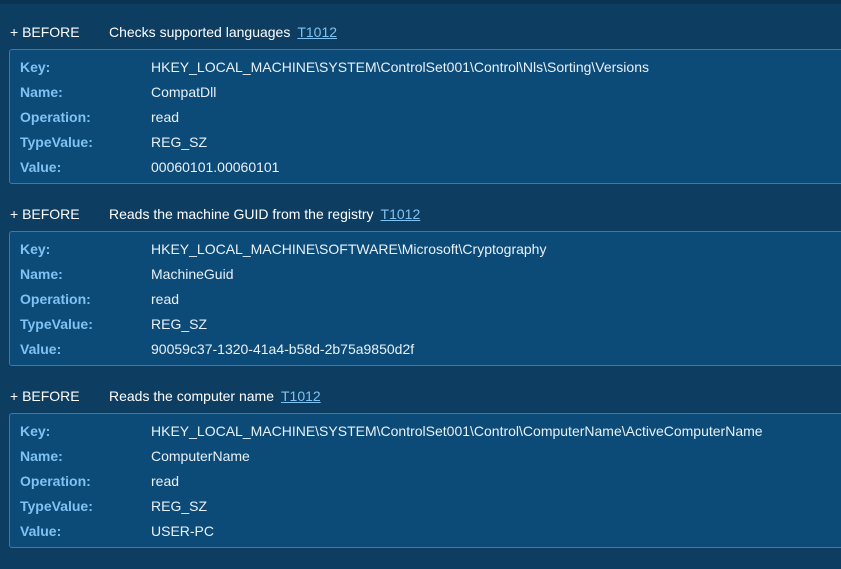 The image size is (841, 569). What do you see at coordinates (420, 34) in the screenshot?
I see `entry-header: + BEFORE Checks supported languages T1012` at bounding box center [420, 34].